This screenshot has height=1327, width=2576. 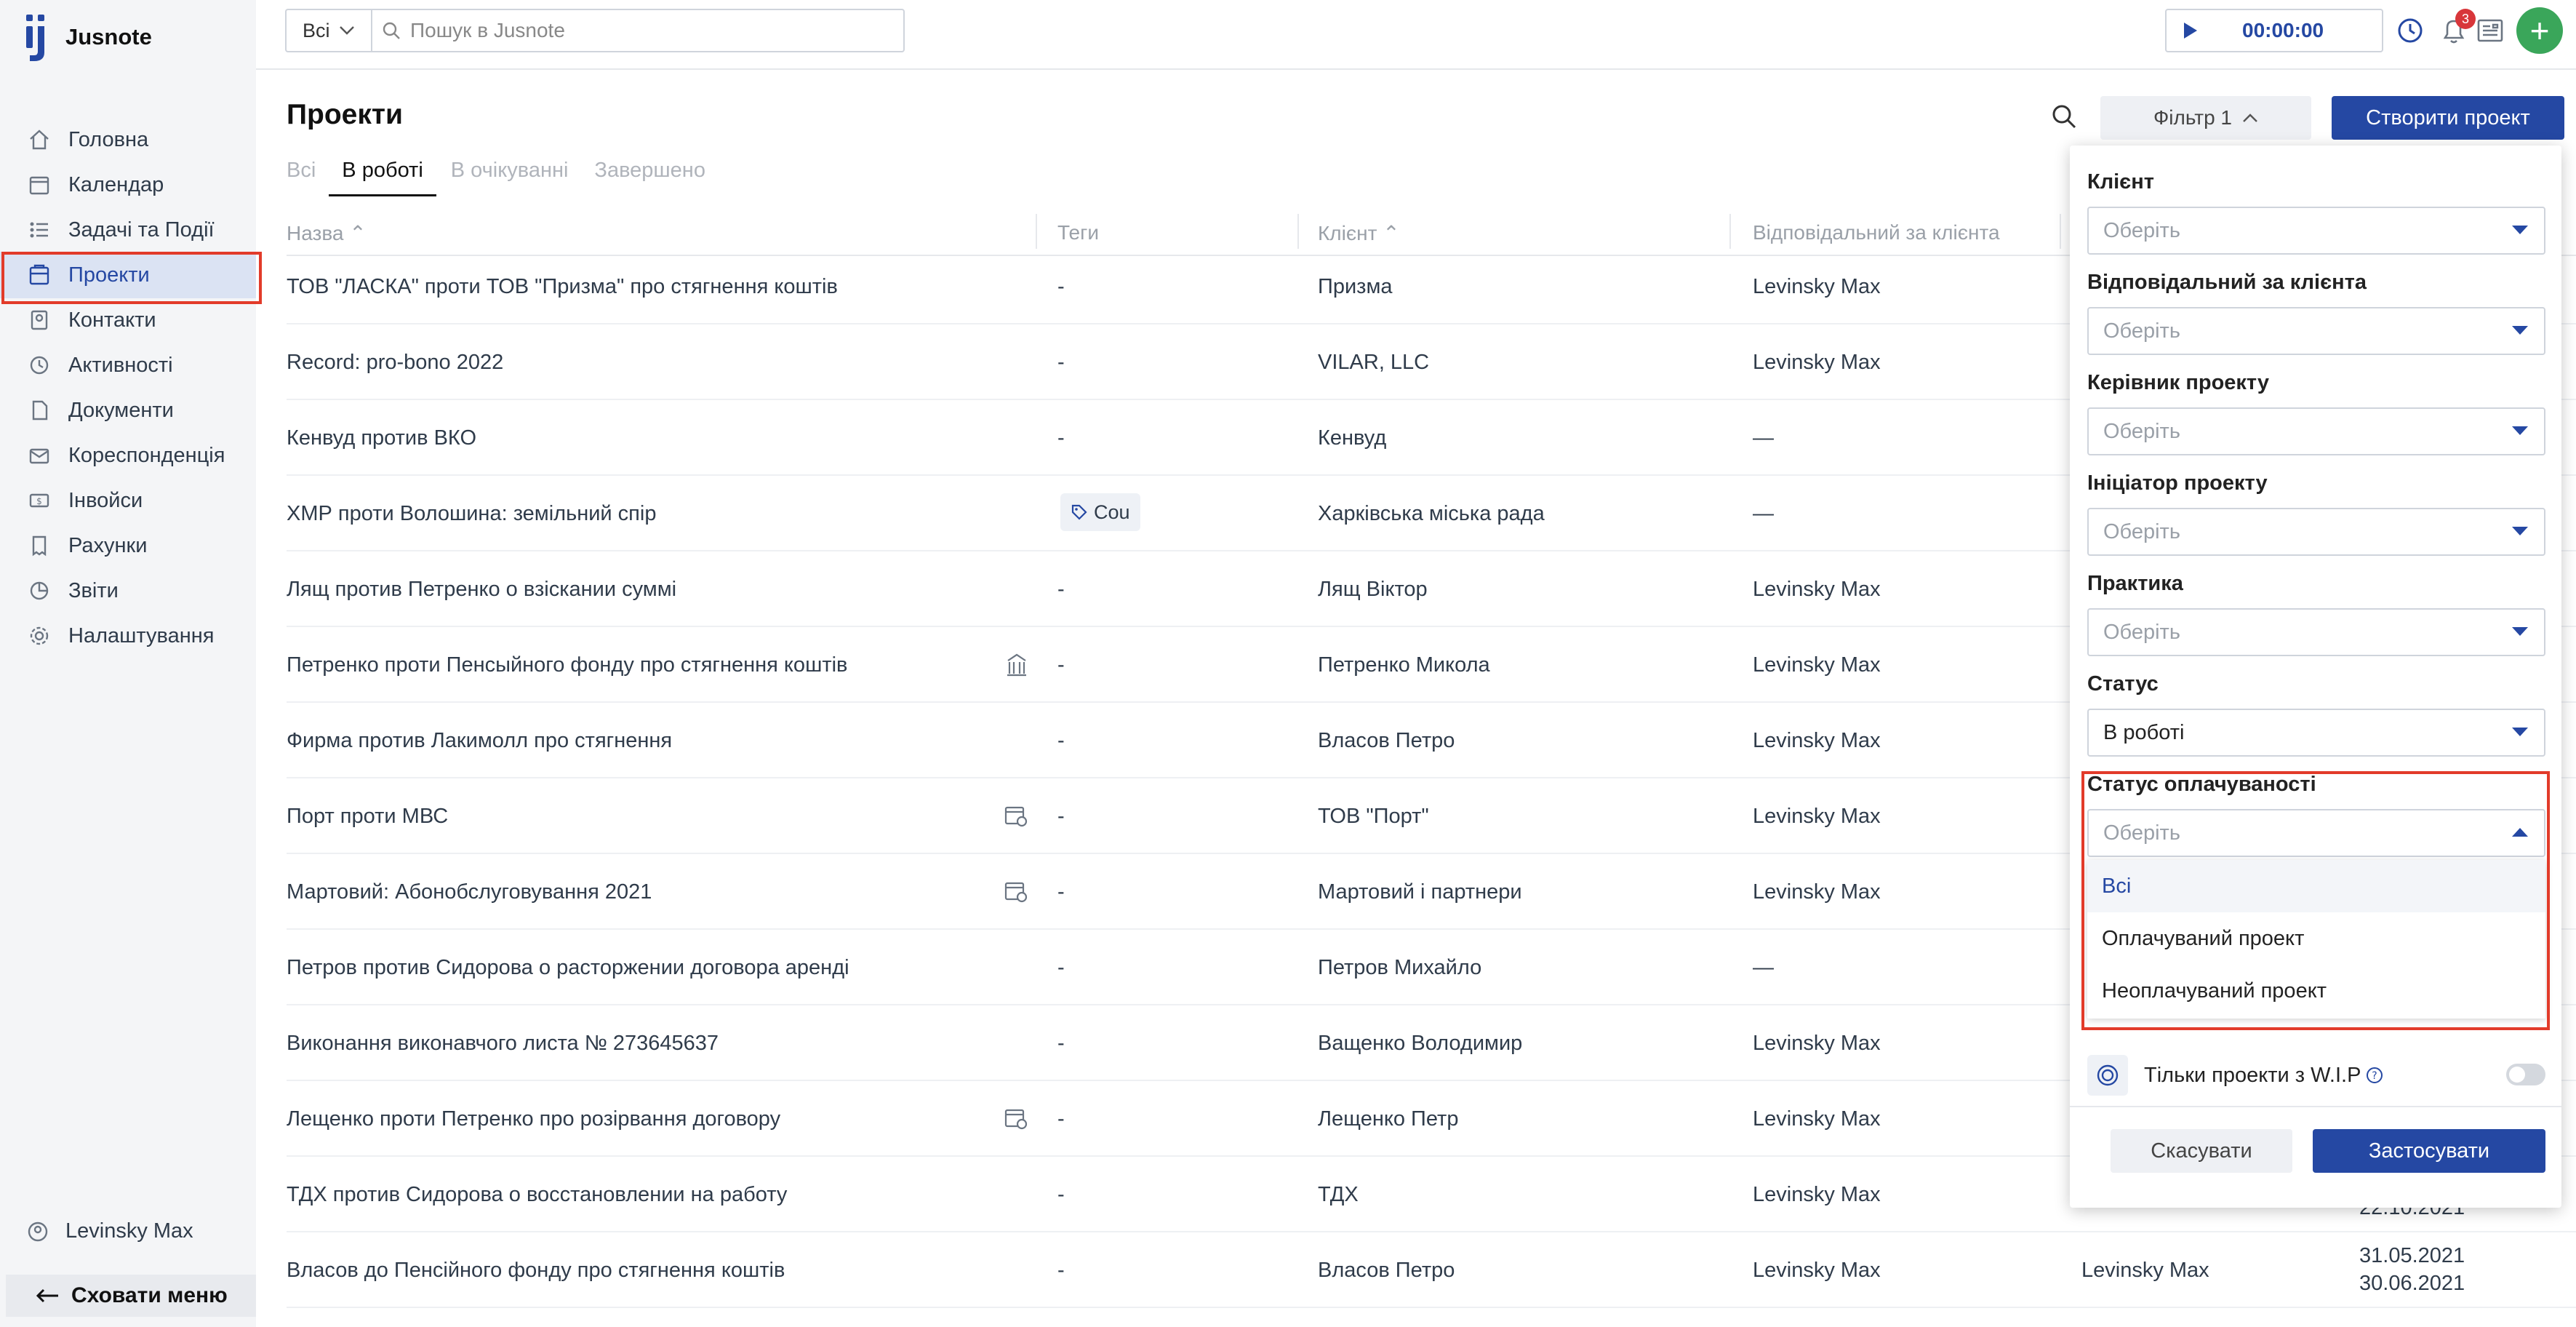 I want to click on project-client: Ващенко Володимир, so click(x=1420, y=1044).